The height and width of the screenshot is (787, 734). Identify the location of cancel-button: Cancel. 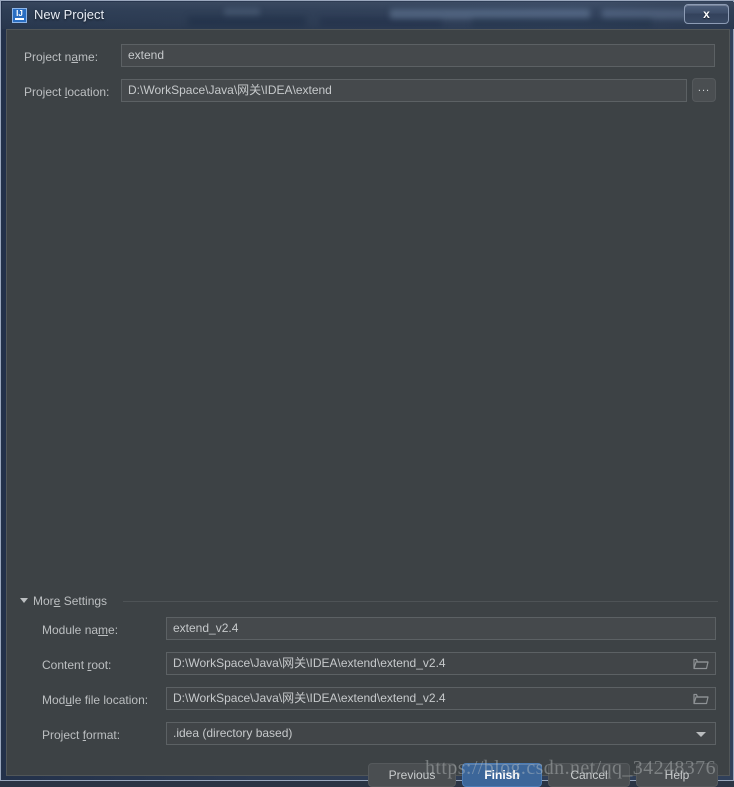
(589, 775).